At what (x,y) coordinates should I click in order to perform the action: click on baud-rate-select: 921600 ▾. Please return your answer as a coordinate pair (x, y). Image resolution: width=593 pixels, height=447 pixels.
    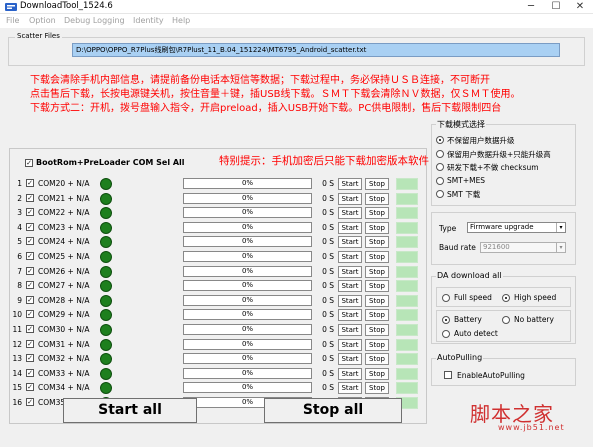
    Looking at the image, I should click on (523, 247).